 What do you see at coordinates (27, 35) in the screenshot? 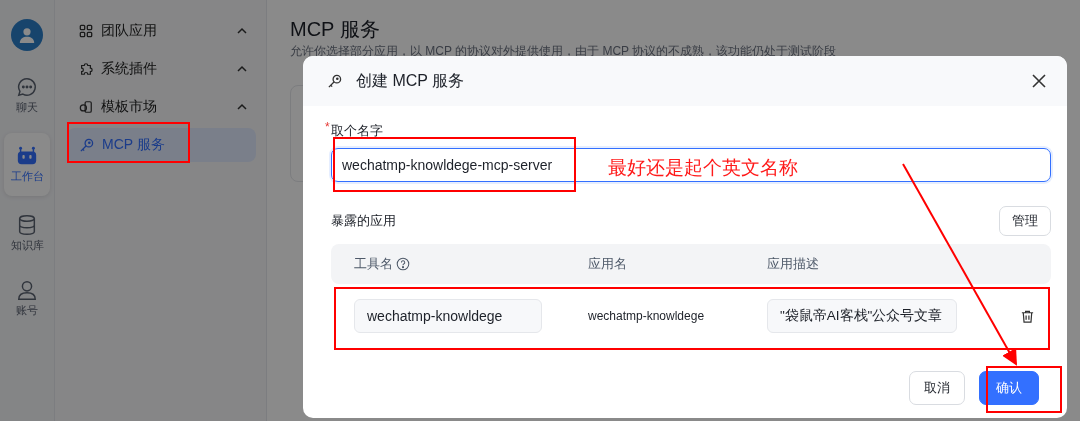
I see `avatar-icon` at bounding box center [27, 35].